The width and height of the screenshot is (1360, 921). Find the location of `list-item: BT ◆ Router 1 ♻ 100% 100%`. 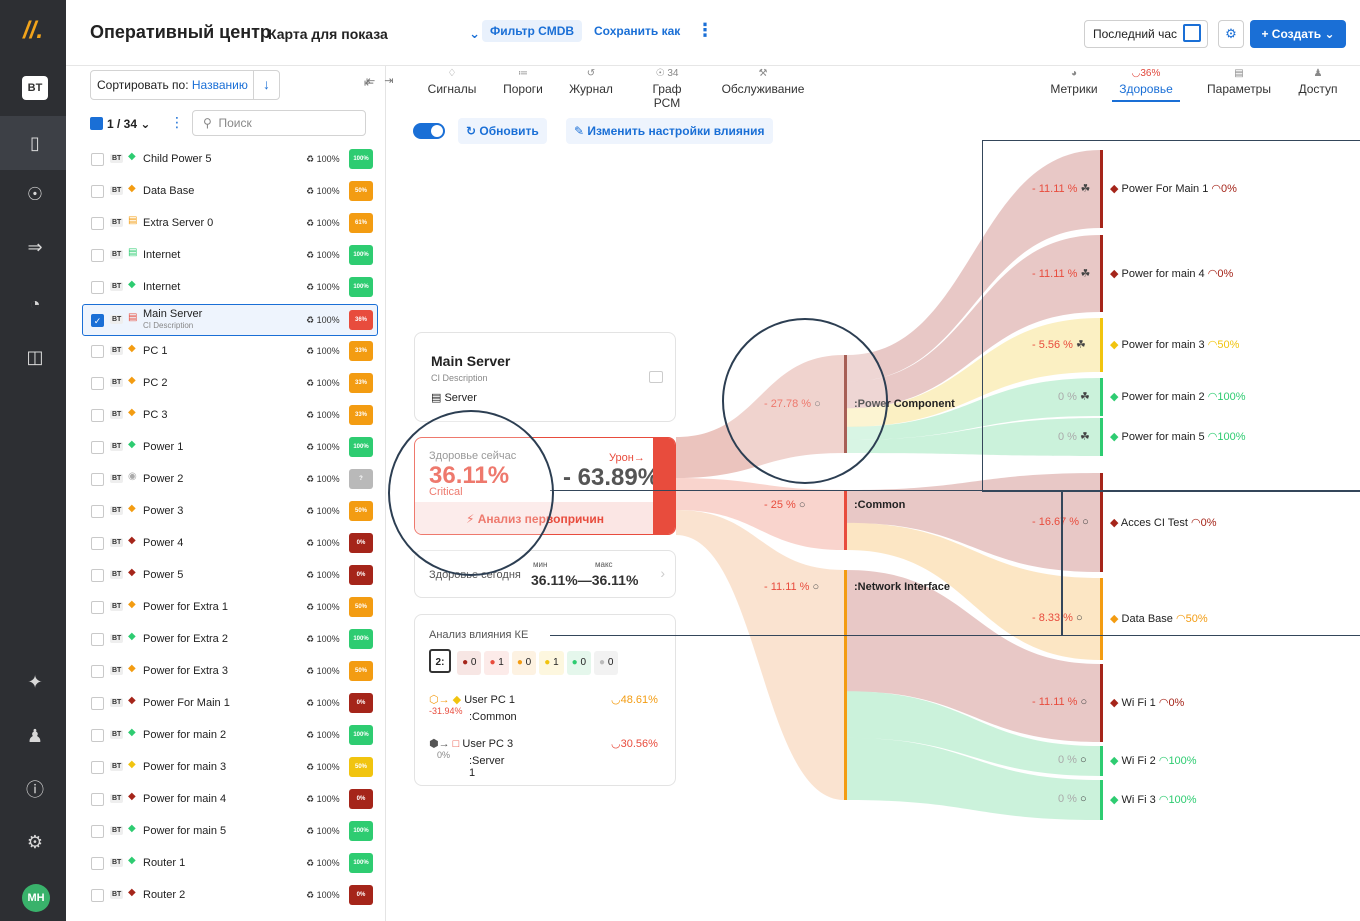

list-item: BT ◆ Router 1 ♻ 100% 100% is located at coordinates (226, 864).